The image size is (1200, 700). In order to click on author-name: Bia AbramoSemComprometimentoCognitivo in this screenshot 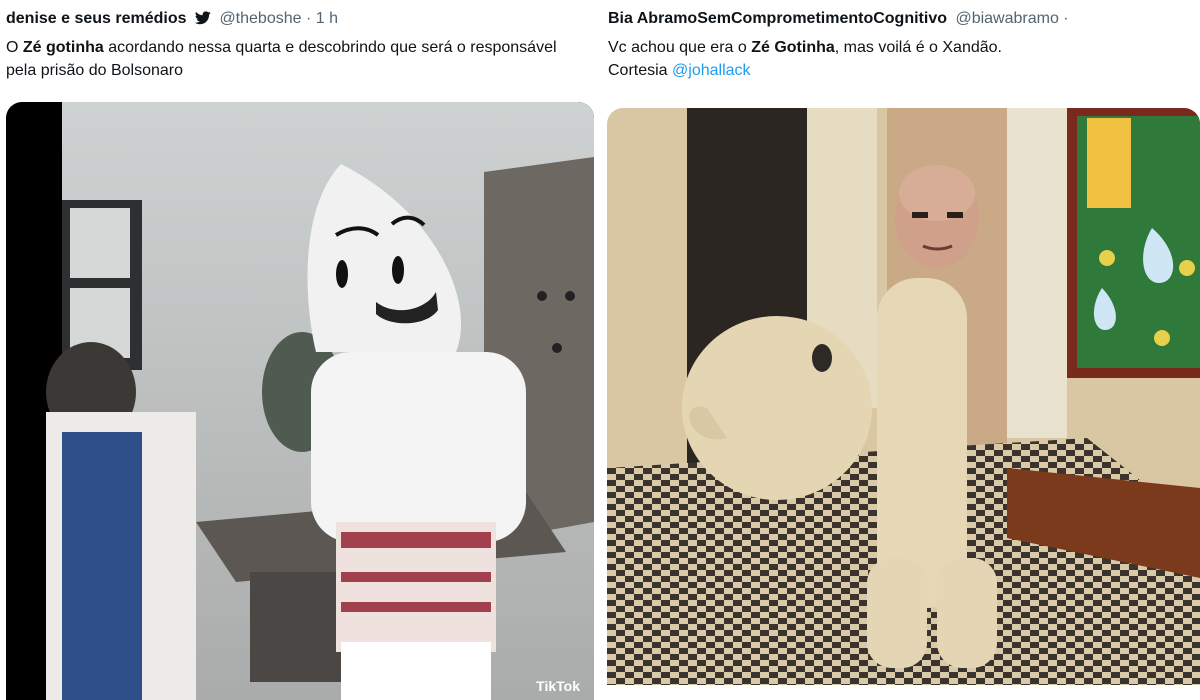, I will do `click(777, 18)`.